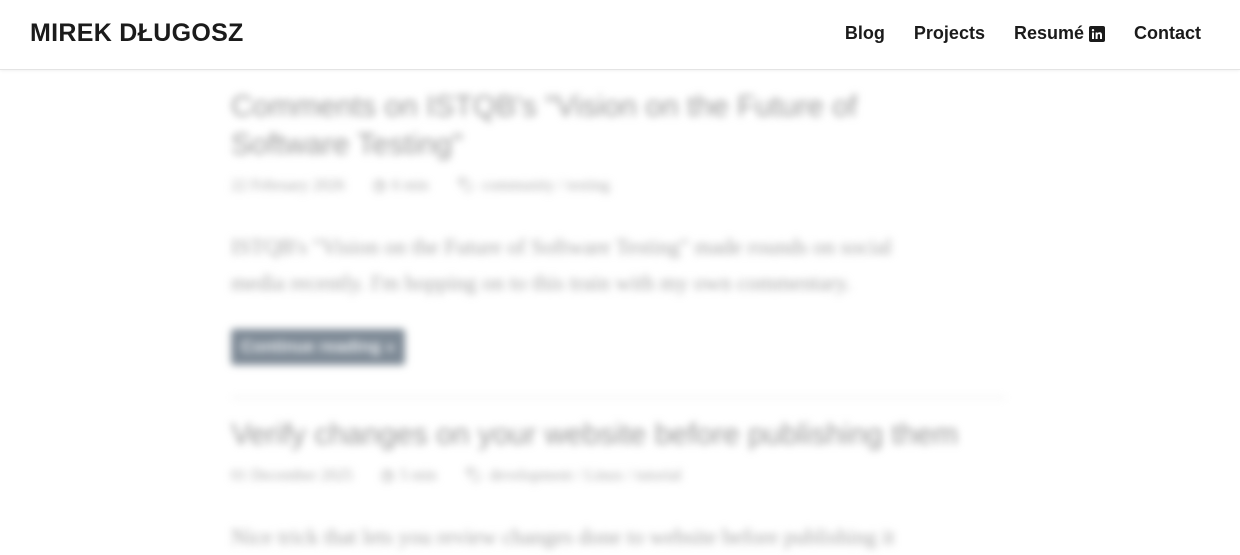 The width and height of the screenshot is (1240, 555). Describe the element at coordinates (618, 397) in the screenshot. I see `post-divider` at that location.